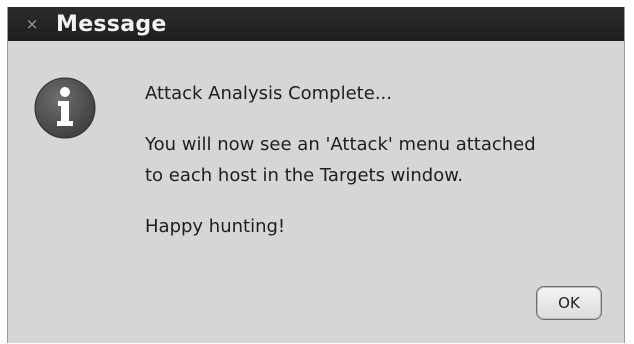 The image size is (634, 344). Describe the element at coordinates (304, 175) in the screenshot. I see `message-line-2: to each host in the Targets window.` at that location.